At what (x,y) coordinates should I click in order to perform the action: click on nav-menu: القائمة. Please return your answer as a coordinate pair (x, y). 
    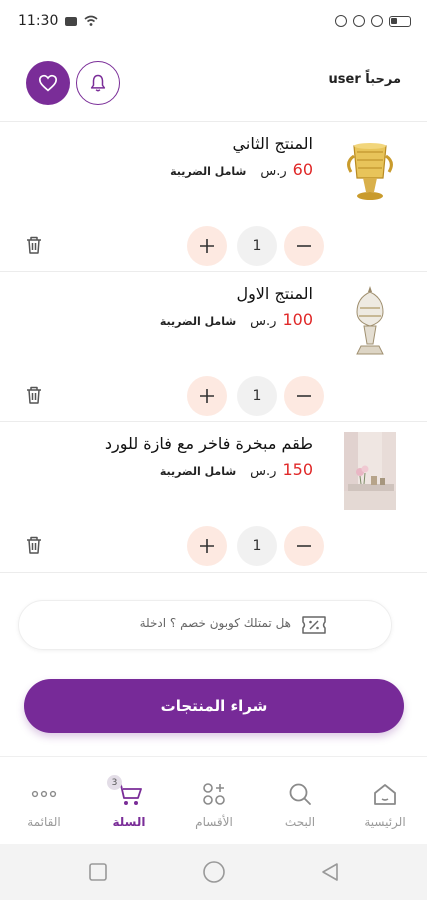
    Looking at the image, I should click on (44, 801).